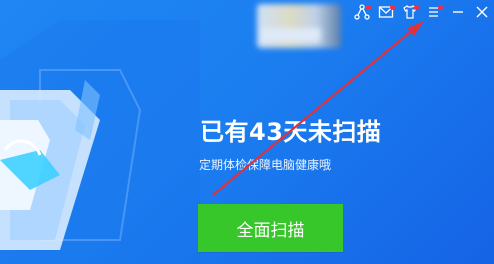 The image size is (494, 264). Describe the element at coordinates (291, 132) in the screenshot. I see `scan-status-headline: 已有43天未扫描` at that location.